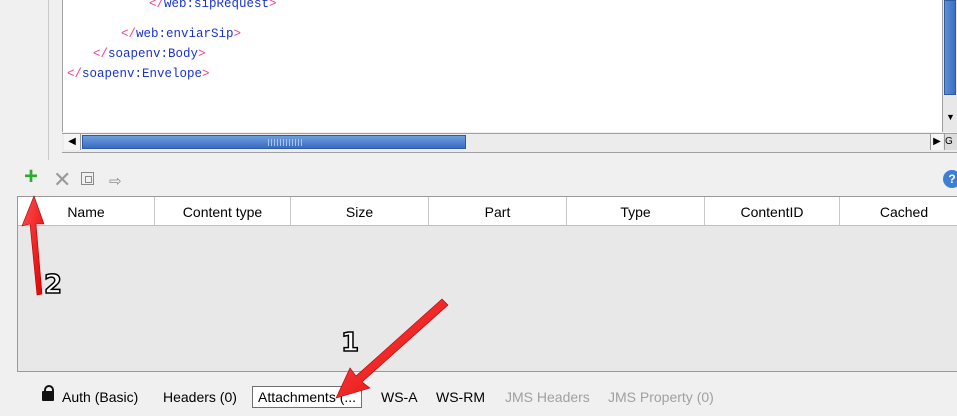  What do you see at coordinates (223, 211) in the screenshot?
I see `column-header-content-type: Content type` at bounding box center [223, 211].